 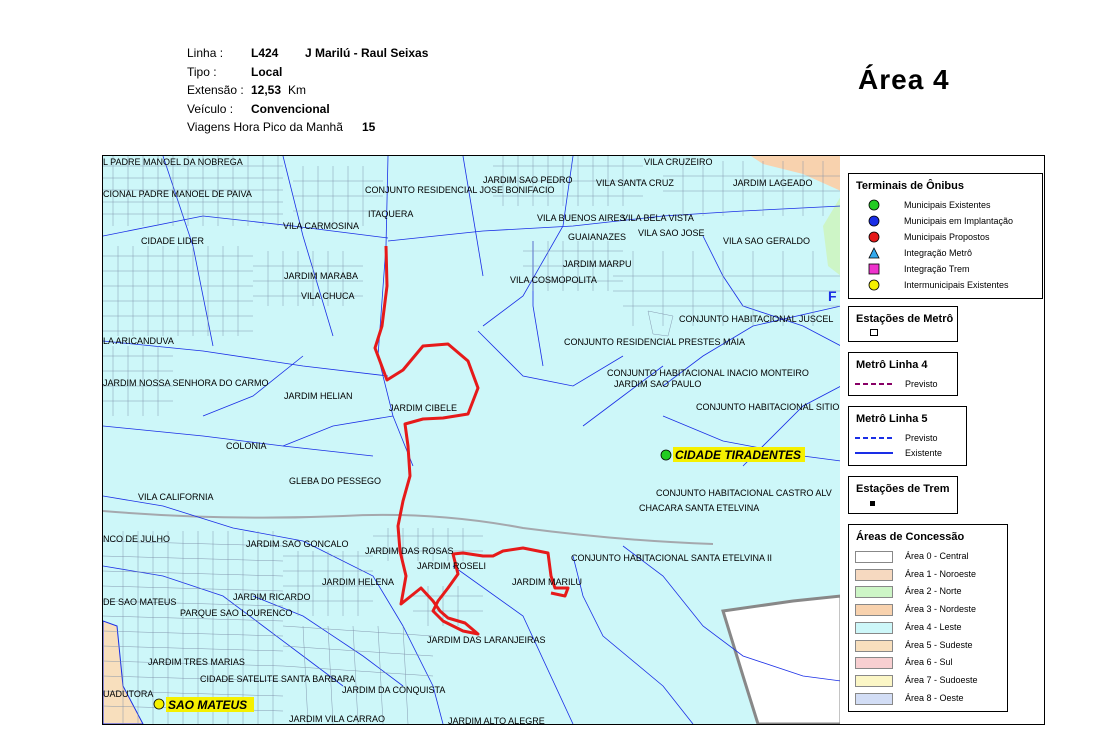 What do you see at coordinates (657, 384) in the screenshot?
I see `place-label: JARDIM SAO PAULO` at bounding box center [657, 384].